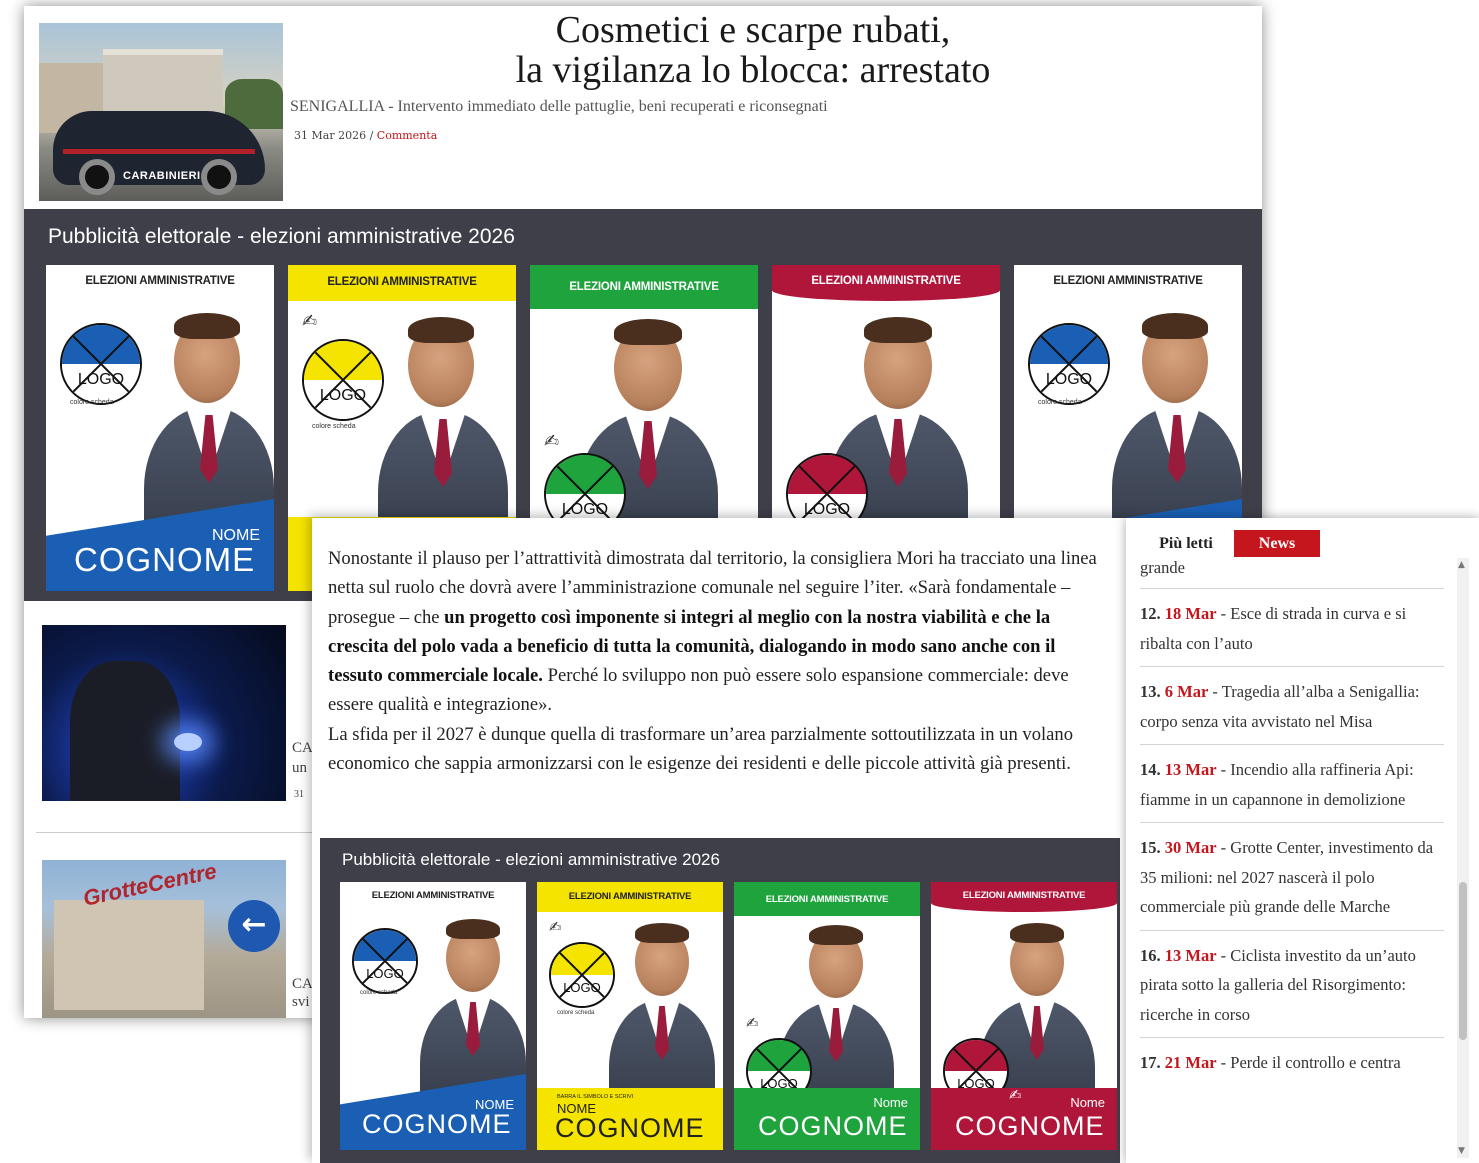 Image resolution: width=1479 pixels, height=1163 pixels. Describe the element at coordinates (1461, 565) in the screenshot. I see `scroll-up-arrow-icon: ▲` at that location.